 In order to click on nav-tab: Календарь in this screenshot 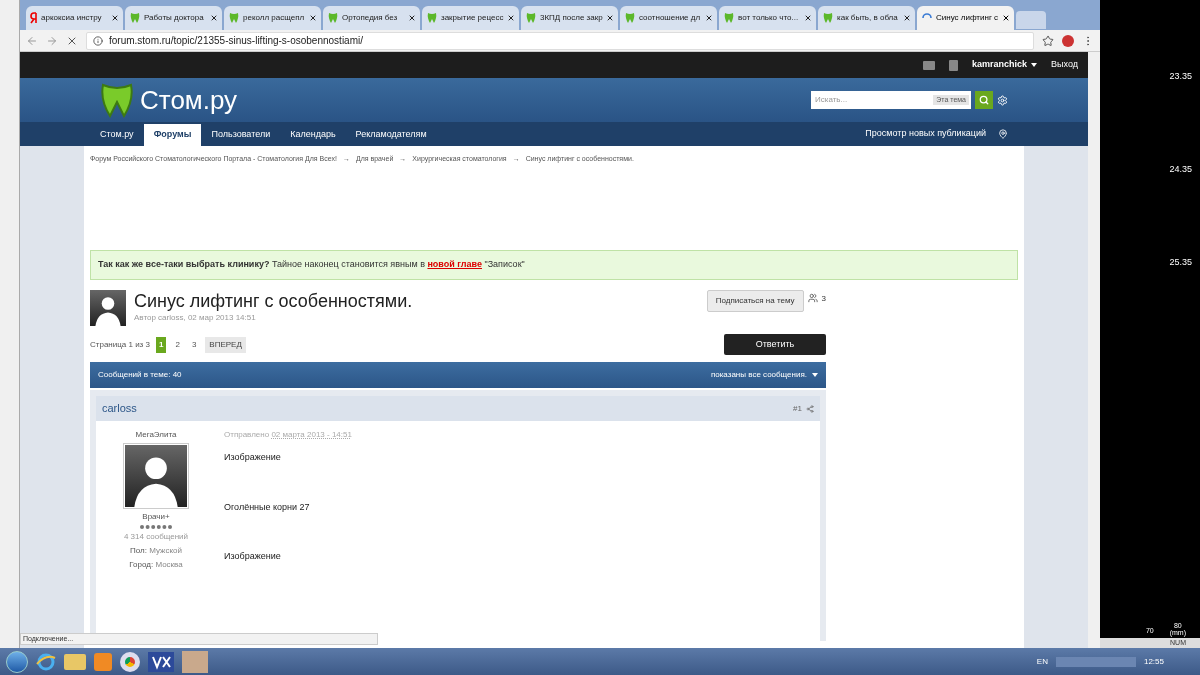, I will do `click(313, 135)`.